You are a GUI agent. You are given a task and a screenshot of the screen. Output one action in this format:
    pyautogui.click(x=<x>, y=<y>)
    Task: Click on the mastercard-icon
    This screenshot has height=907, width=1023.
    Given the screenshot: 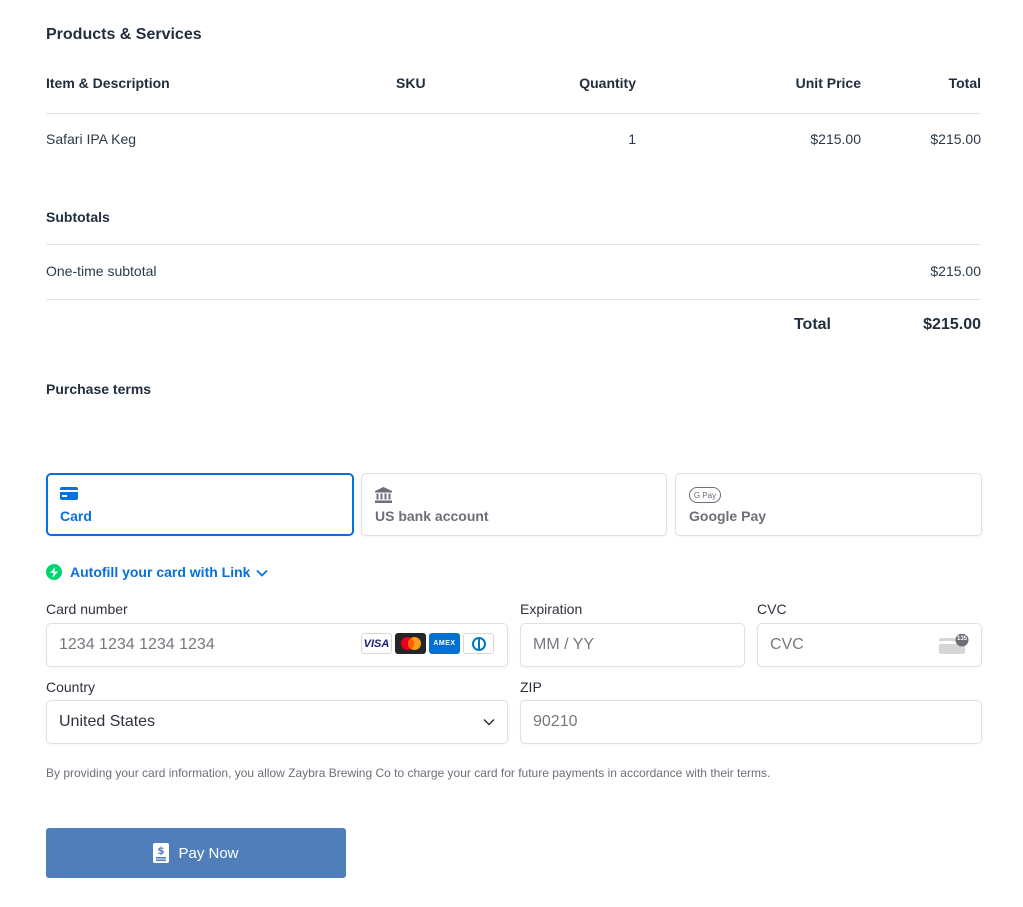 What is the action you would take?
    pyautogui.click(x=410, y=643)
    